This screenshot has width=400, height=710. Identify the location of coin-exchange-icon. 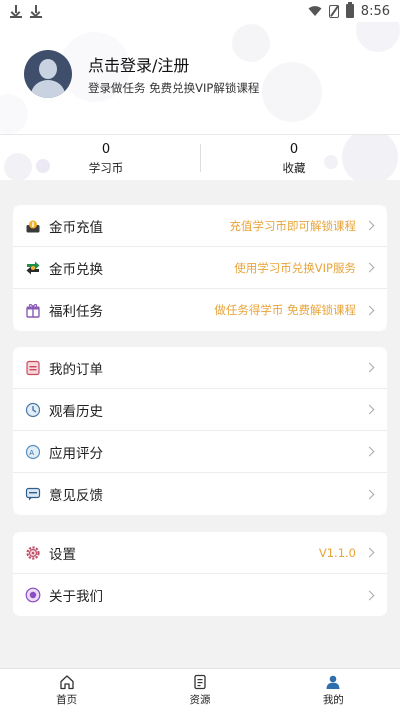
(33, 267).